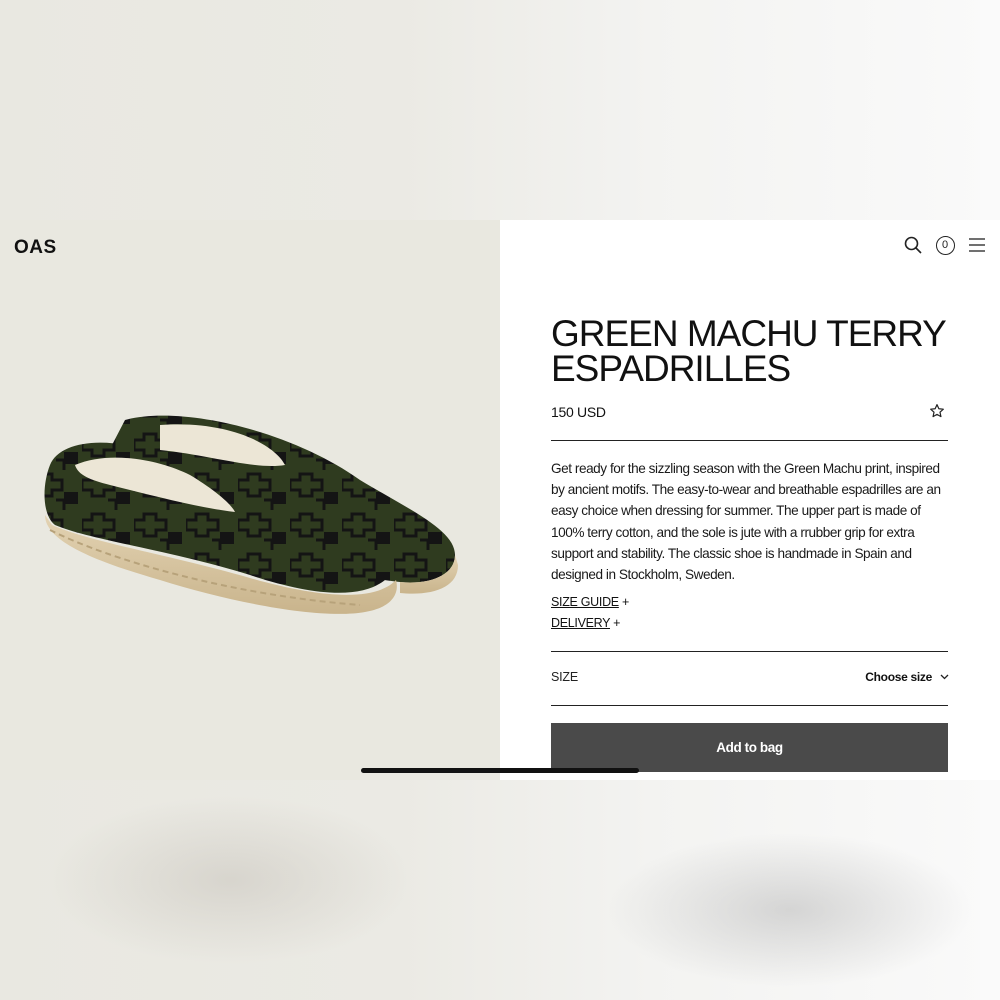 The image size is (1000, 1000). What do you see at coordinates (585, 602) in the screenshot?
I see `size-guide-link: SIZE GUIDE` at bounding box center [585, 602].